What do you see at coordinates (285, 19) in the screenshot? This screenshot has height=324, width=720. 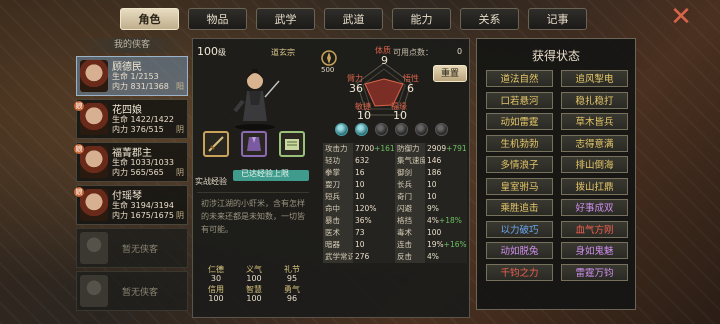 I see `tab-martial-arts: 武学` at bounding box center [285, 19].